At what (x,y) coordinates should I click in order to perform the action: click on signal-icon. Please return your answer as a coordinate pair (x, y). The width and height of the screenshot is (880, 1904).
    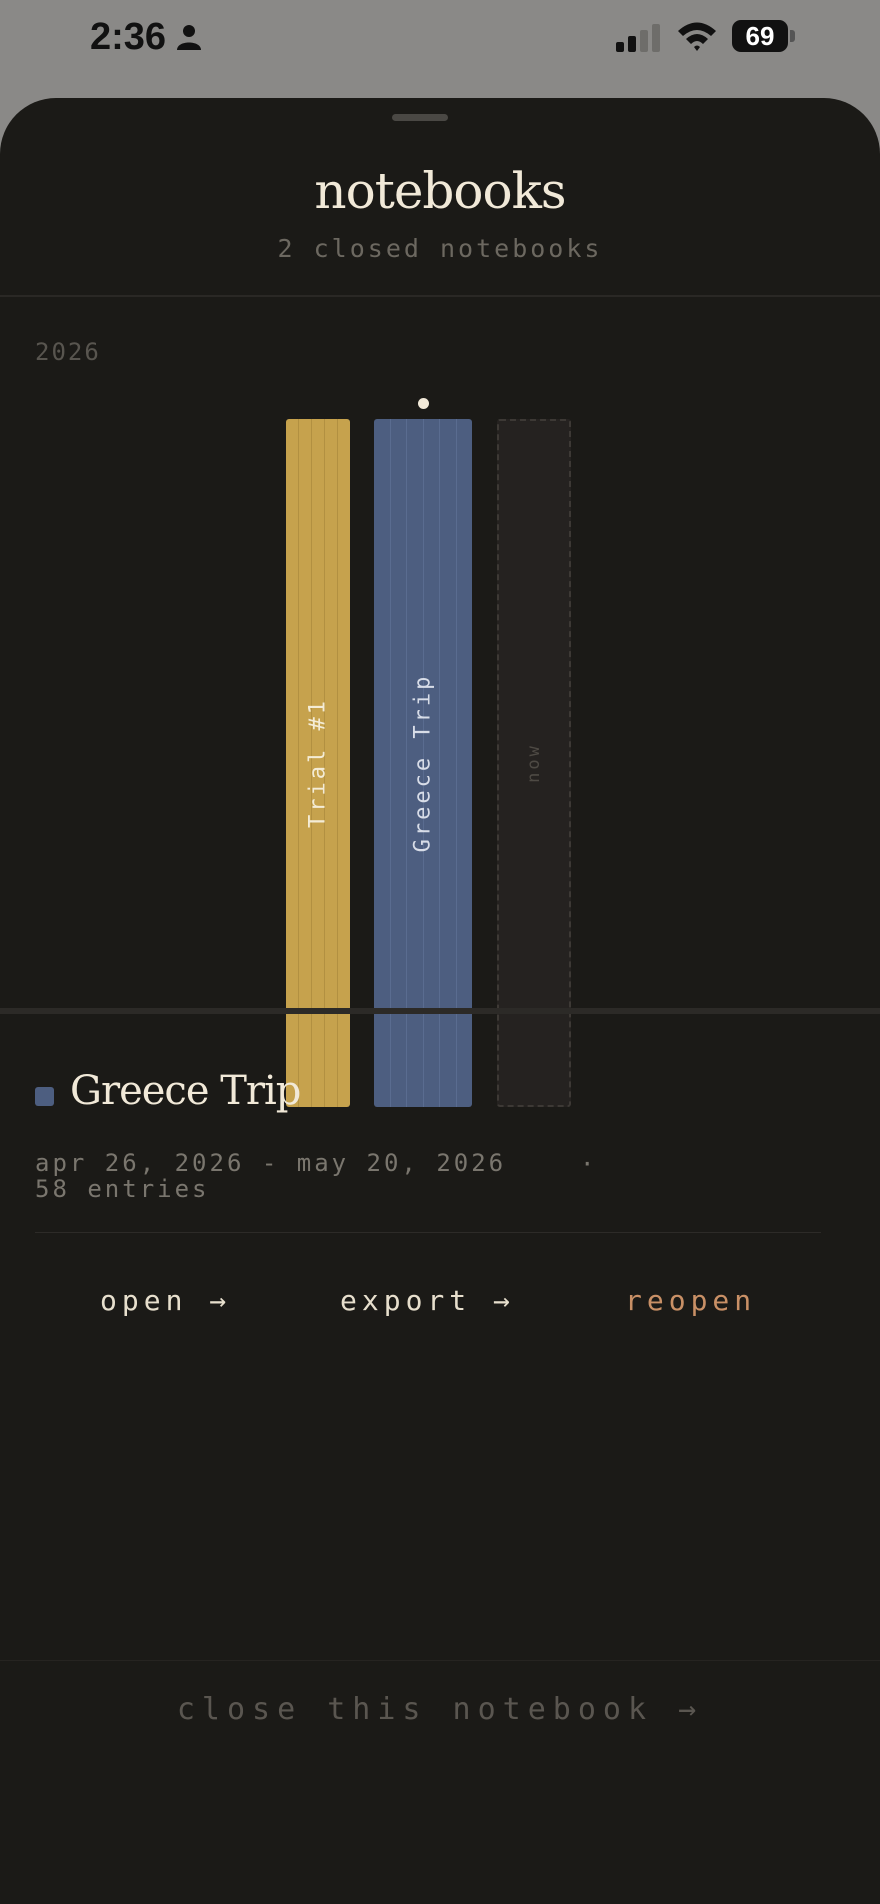
    Looking at the image, I should click on (640, 40).